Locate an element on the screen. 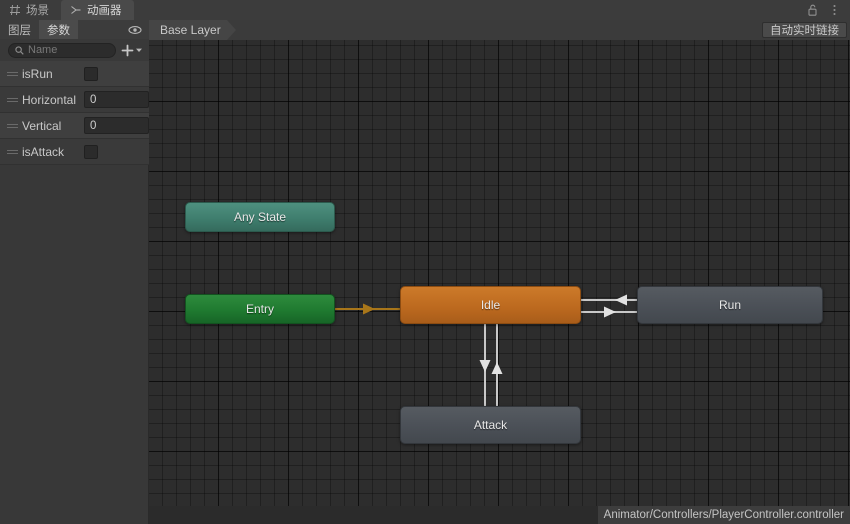 Image resolution: width=850 pixels, height=524 pixels. state-node-label: Any State is located at coordinates (260, 217).